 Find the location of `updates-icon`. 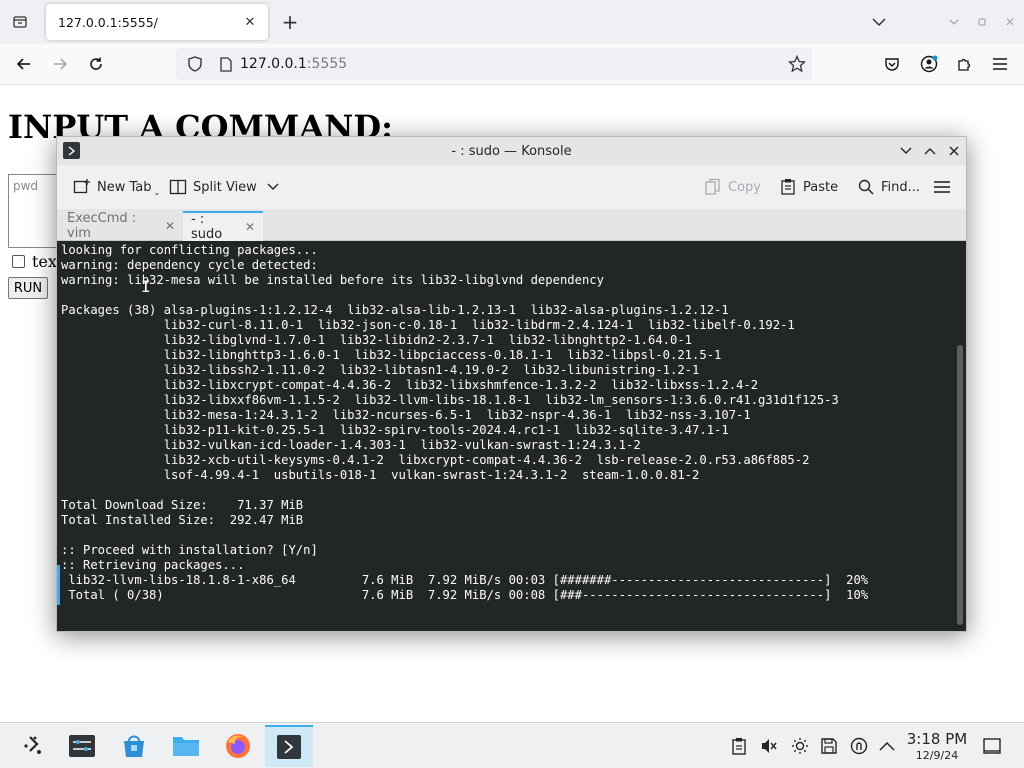

updates-icon is located at coordinates (859, 746).